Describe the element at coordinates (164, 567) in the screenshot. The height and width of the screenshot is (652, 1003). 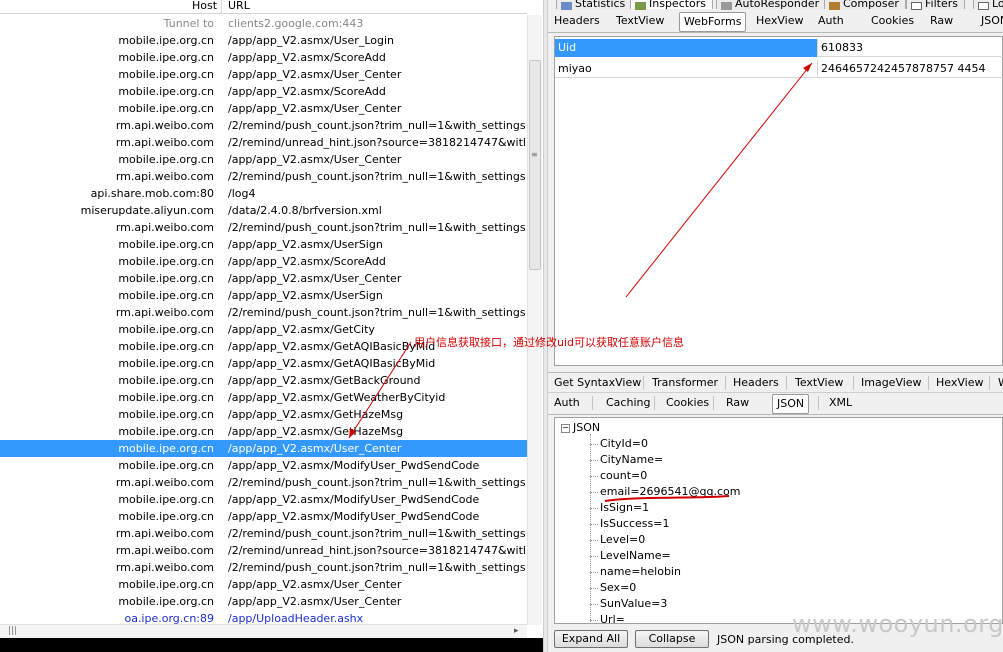
I see `session-host: rm.api.weibo.com` at that location.